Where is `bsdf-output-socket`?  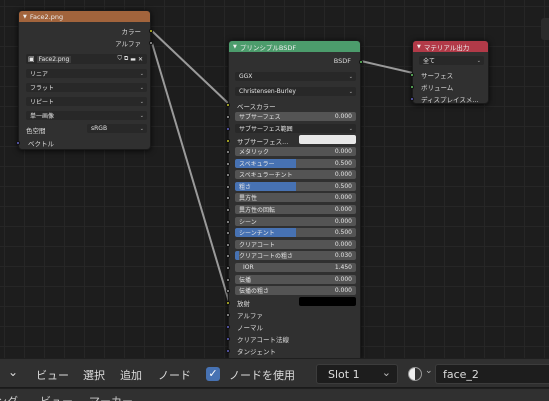
bsdf-output-socket is located at coordinates (361, 62).